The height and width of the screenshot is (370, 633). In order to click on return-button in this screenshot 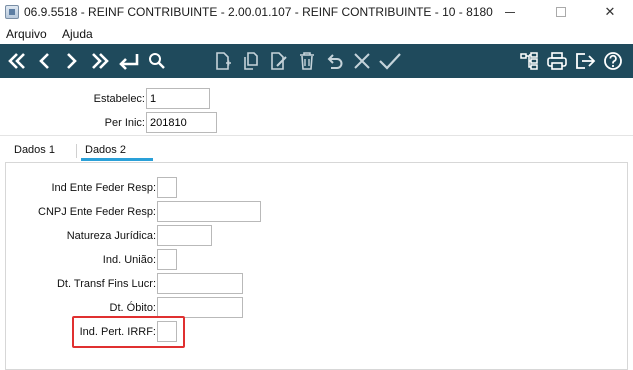, I will do `click(129, 61)`.